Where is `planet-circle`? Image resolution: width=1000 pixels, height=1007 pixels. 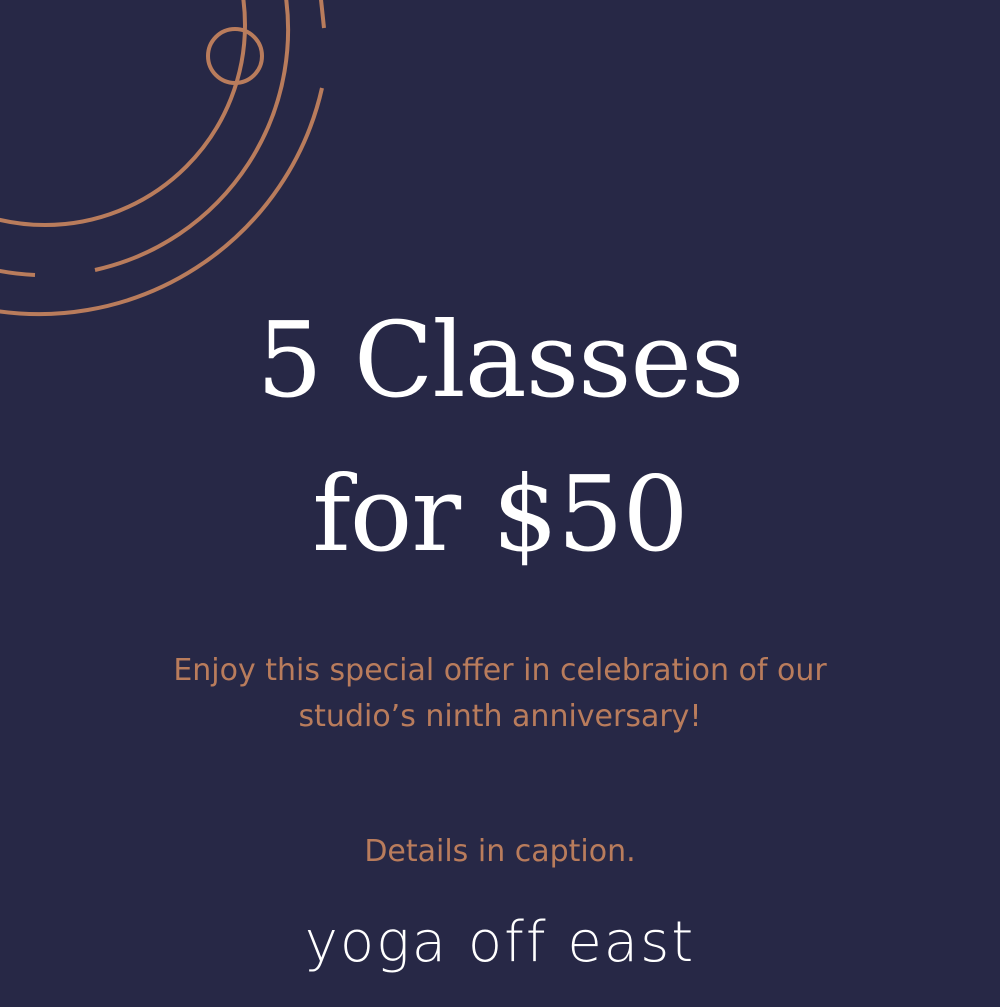 planet-circle is located at coordinates (235, 56).